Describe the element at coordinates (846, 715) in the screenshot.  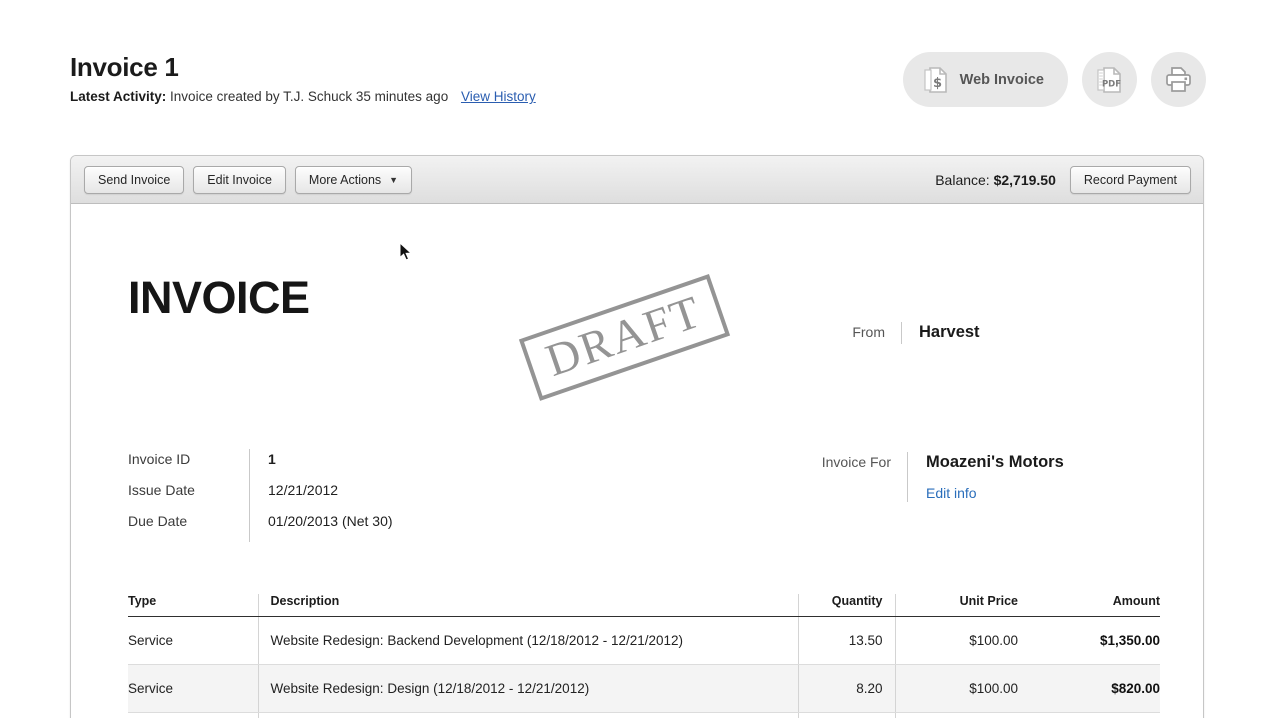
I see `cell-quantity: 4.20` at that location.